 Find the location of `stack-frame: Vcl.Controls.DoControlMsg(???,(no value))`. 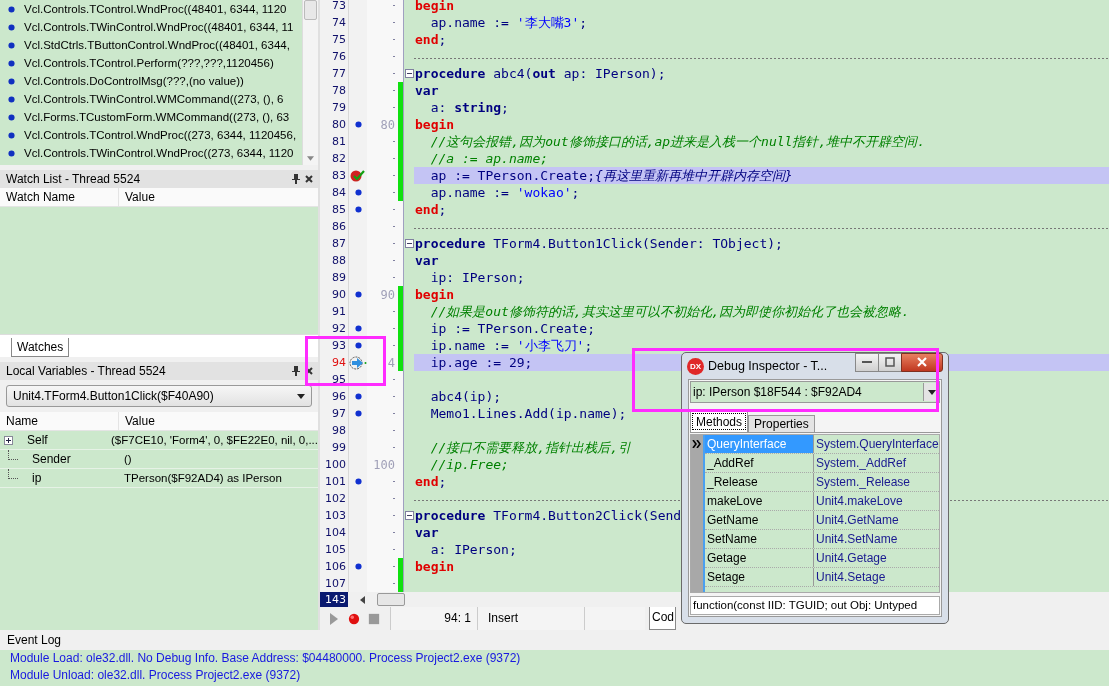

stack-frame: Vcl.Controls.DoControlMsg(???,(no value)) is located at coordinates (134, 81).